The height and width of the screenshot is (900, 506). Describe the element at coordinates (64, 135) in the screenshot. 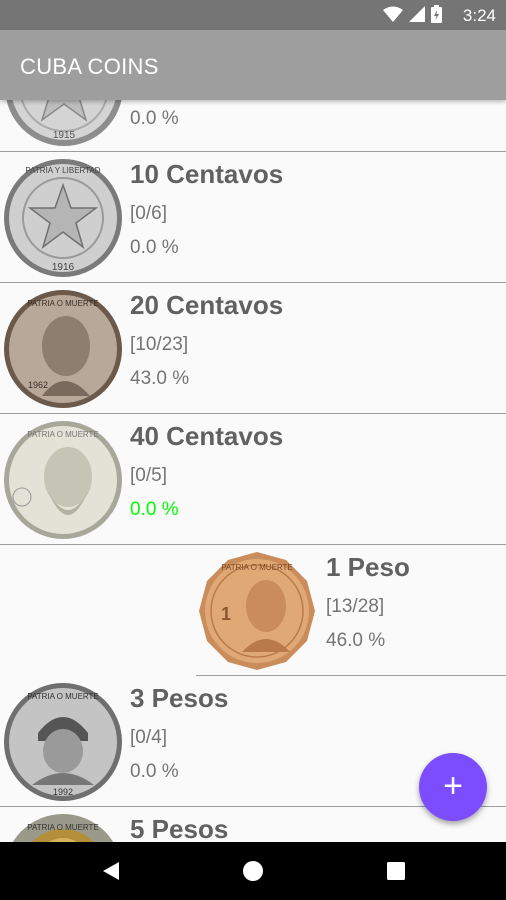

I see `coin-year: 1915` at that location.